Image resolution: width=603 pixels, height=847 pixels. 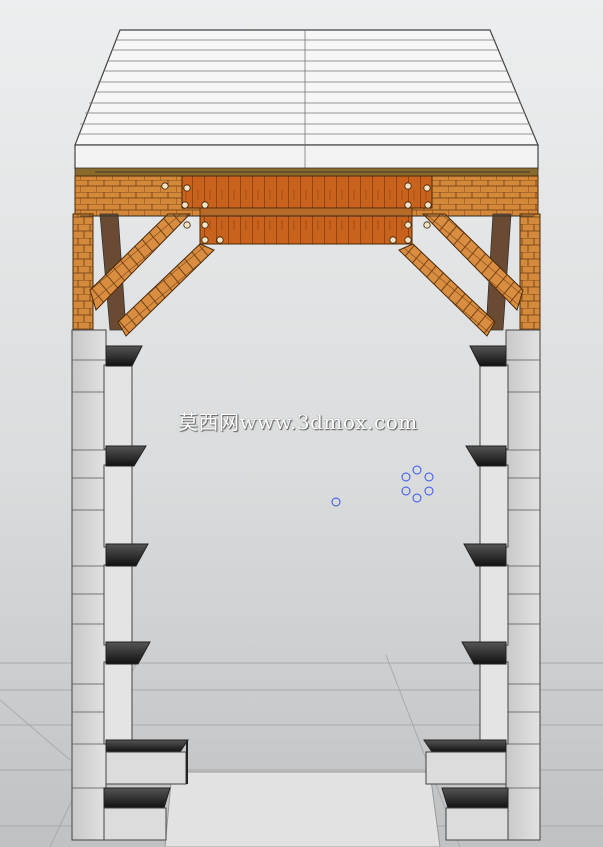 I want to click on roof, so click(x=306, y=99).